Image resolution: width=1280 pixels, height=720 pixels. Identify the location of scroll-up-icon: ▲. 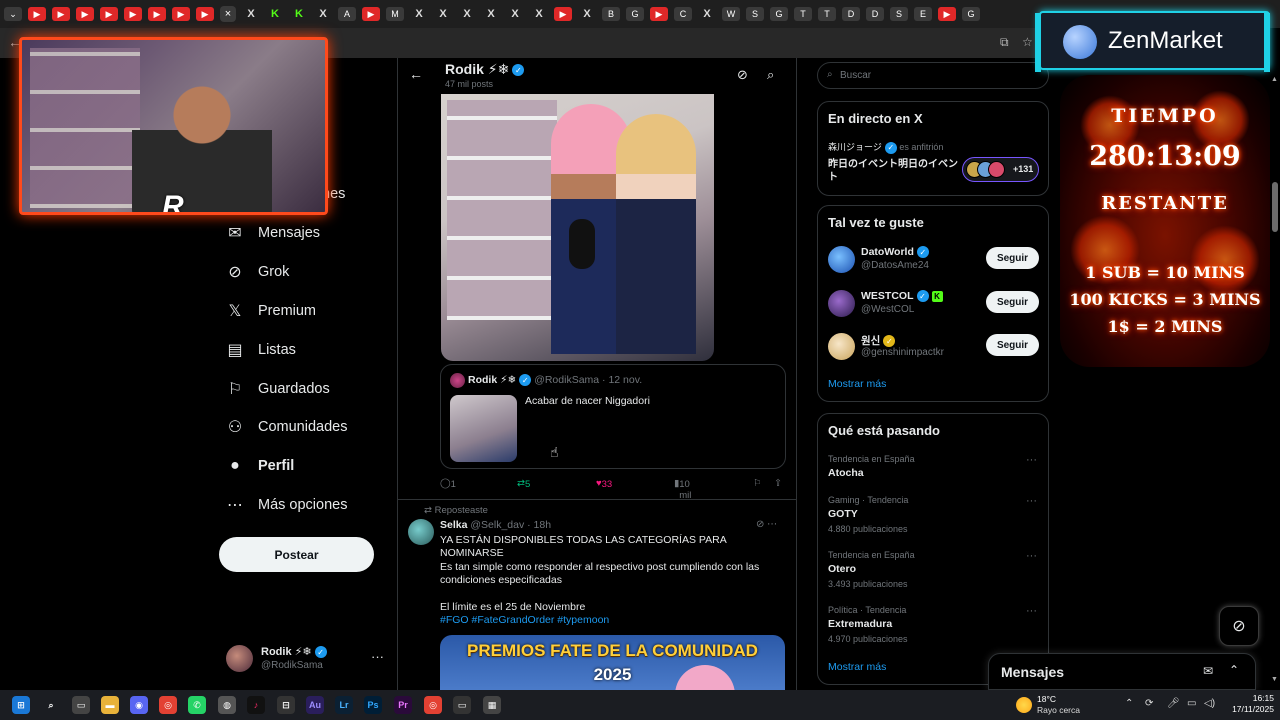
(1274, 79).